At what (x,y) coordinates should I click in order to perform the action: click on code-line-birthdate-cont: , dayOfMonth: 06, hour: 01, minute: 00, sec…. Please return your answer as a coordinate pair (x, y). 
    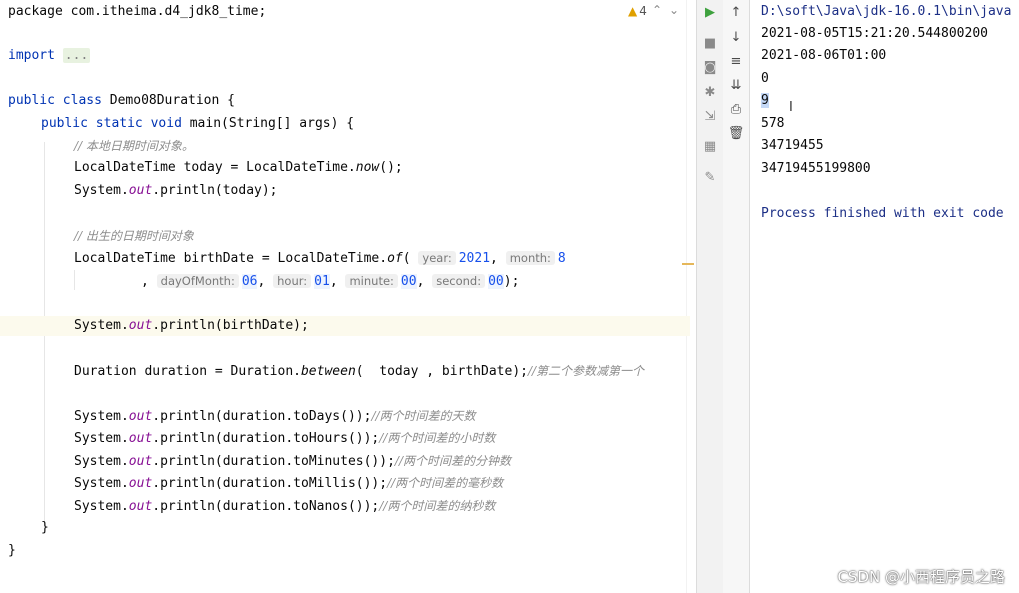
    Looking at the image, I should click on (330, 281).